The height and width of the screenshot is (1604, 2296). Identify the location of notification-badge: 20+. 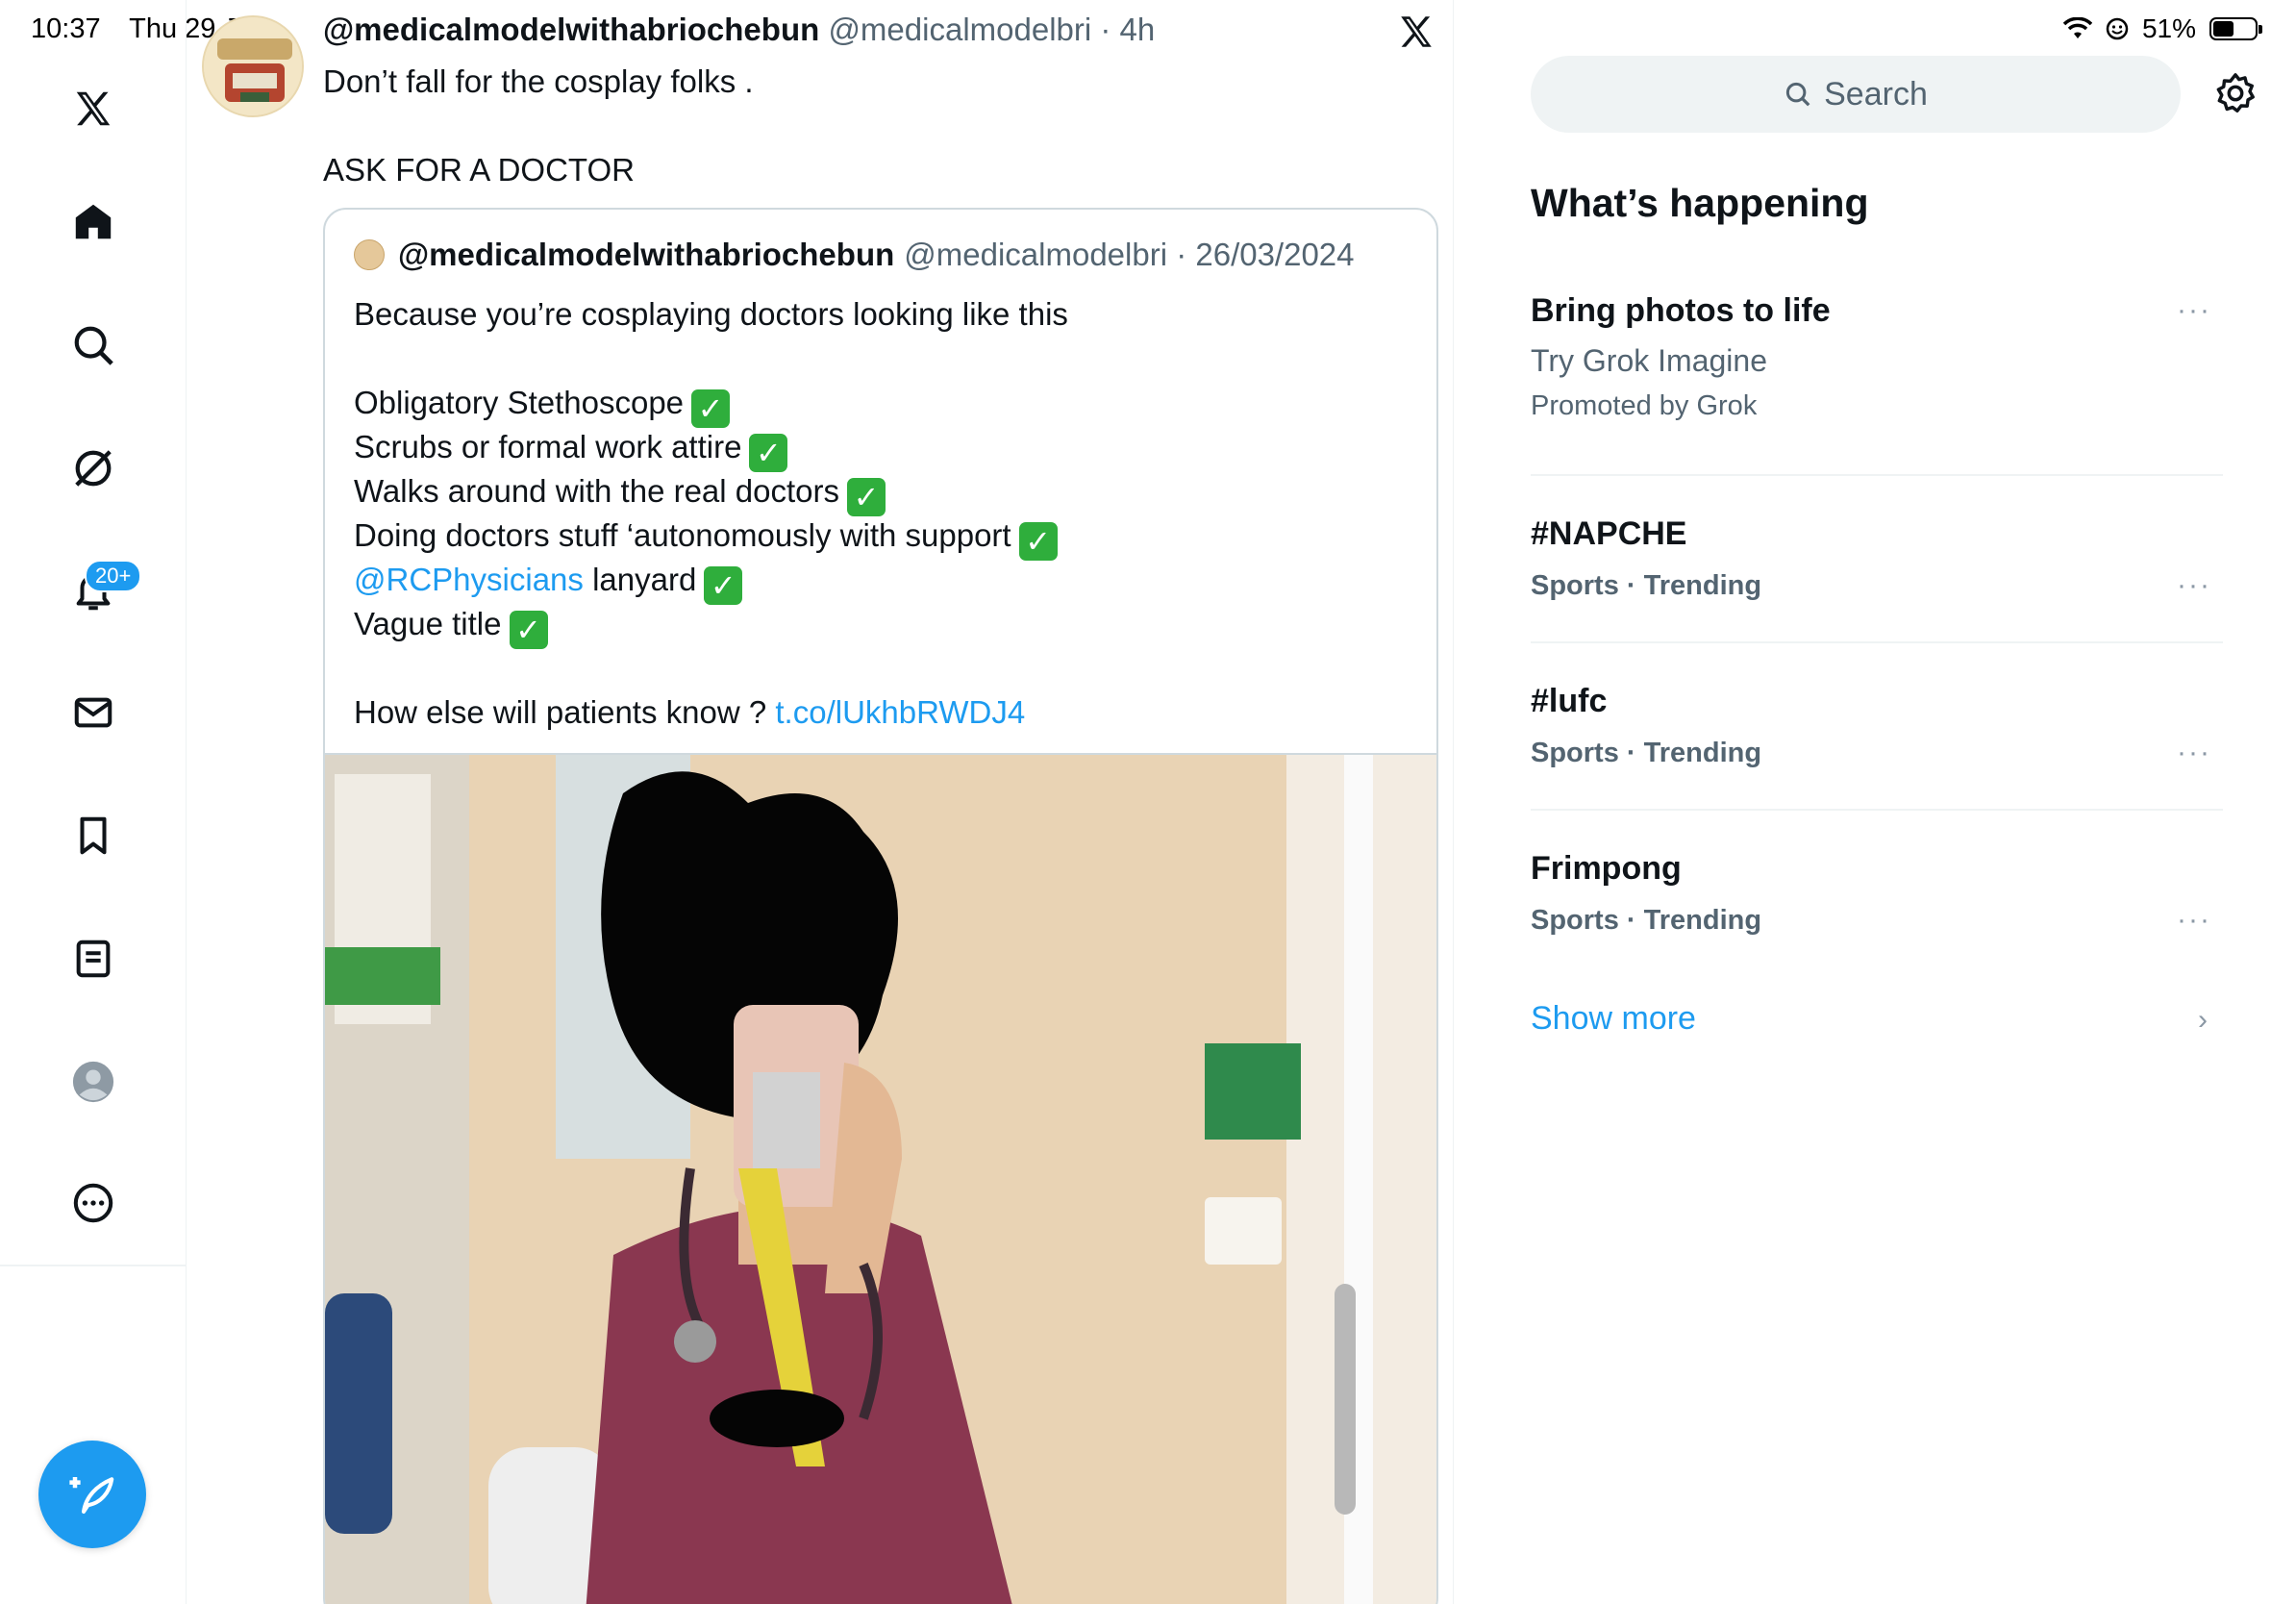
(113, 576).